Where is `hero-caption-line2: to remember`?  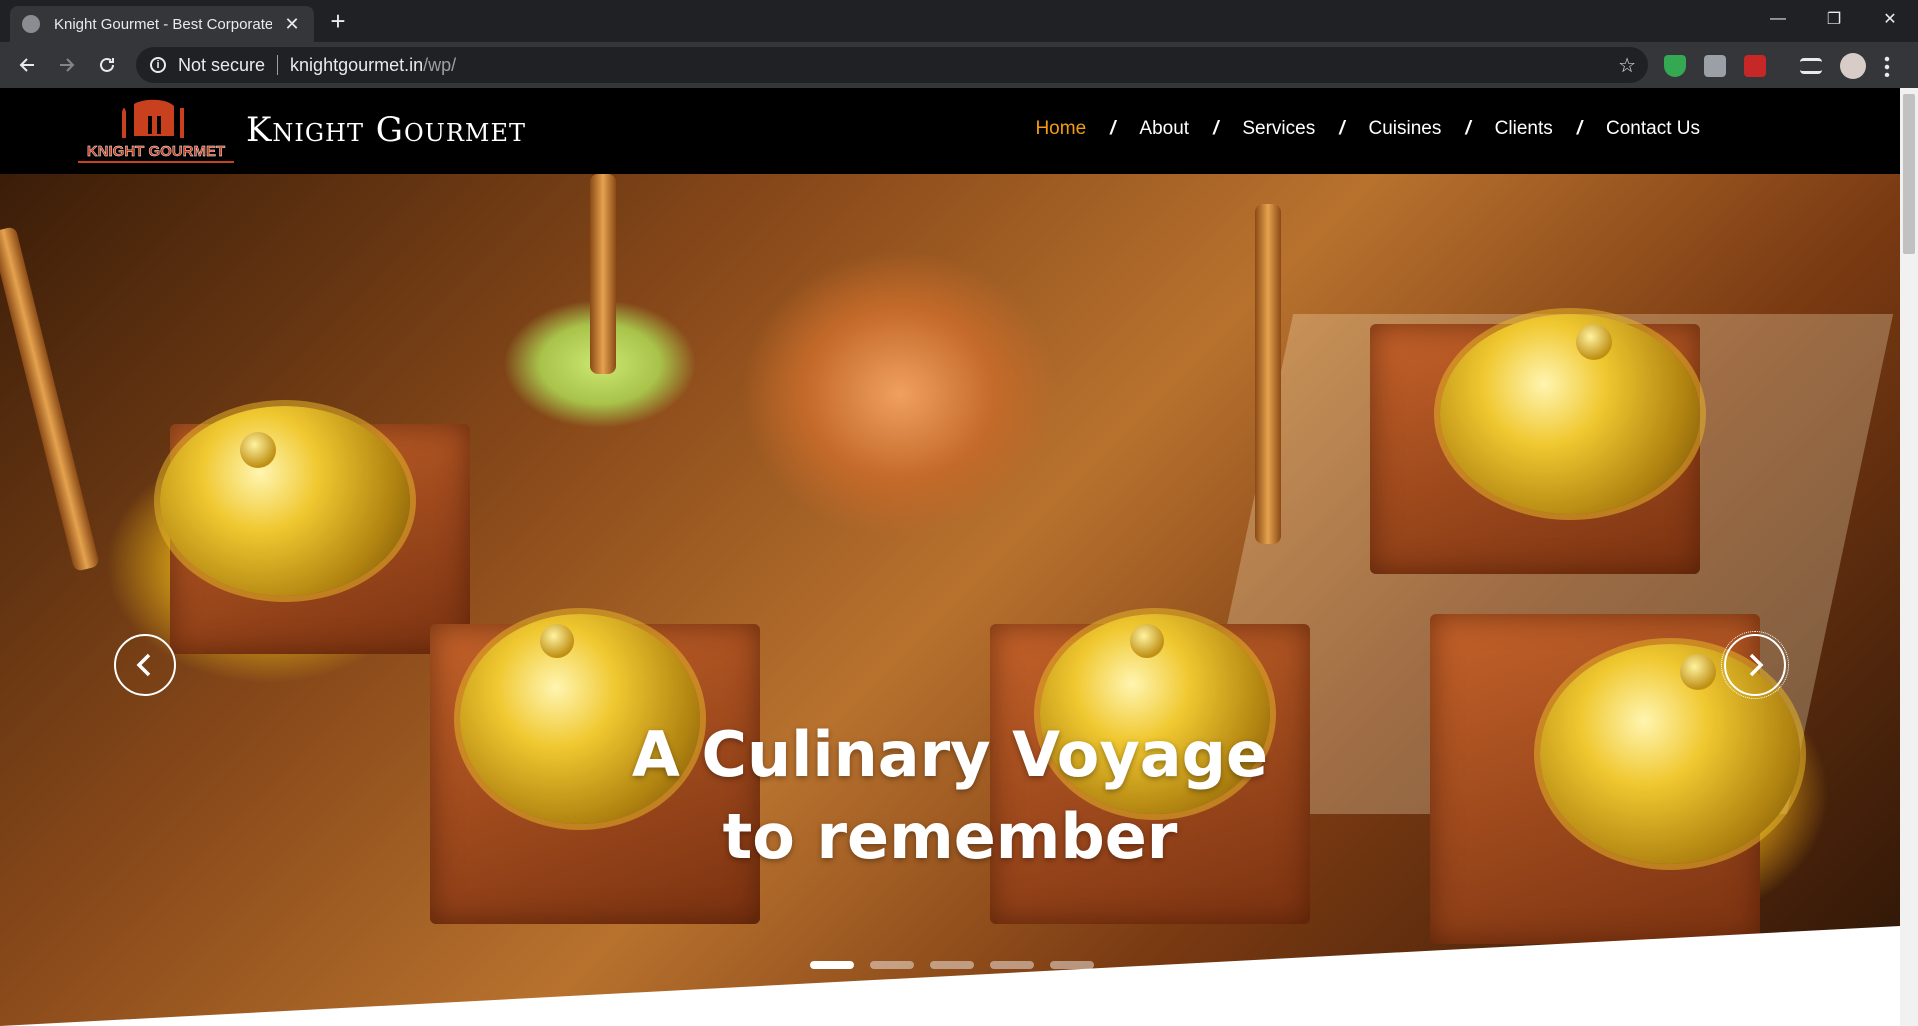
hero-caption-line2: to remember is located at coordinates (950, 836).